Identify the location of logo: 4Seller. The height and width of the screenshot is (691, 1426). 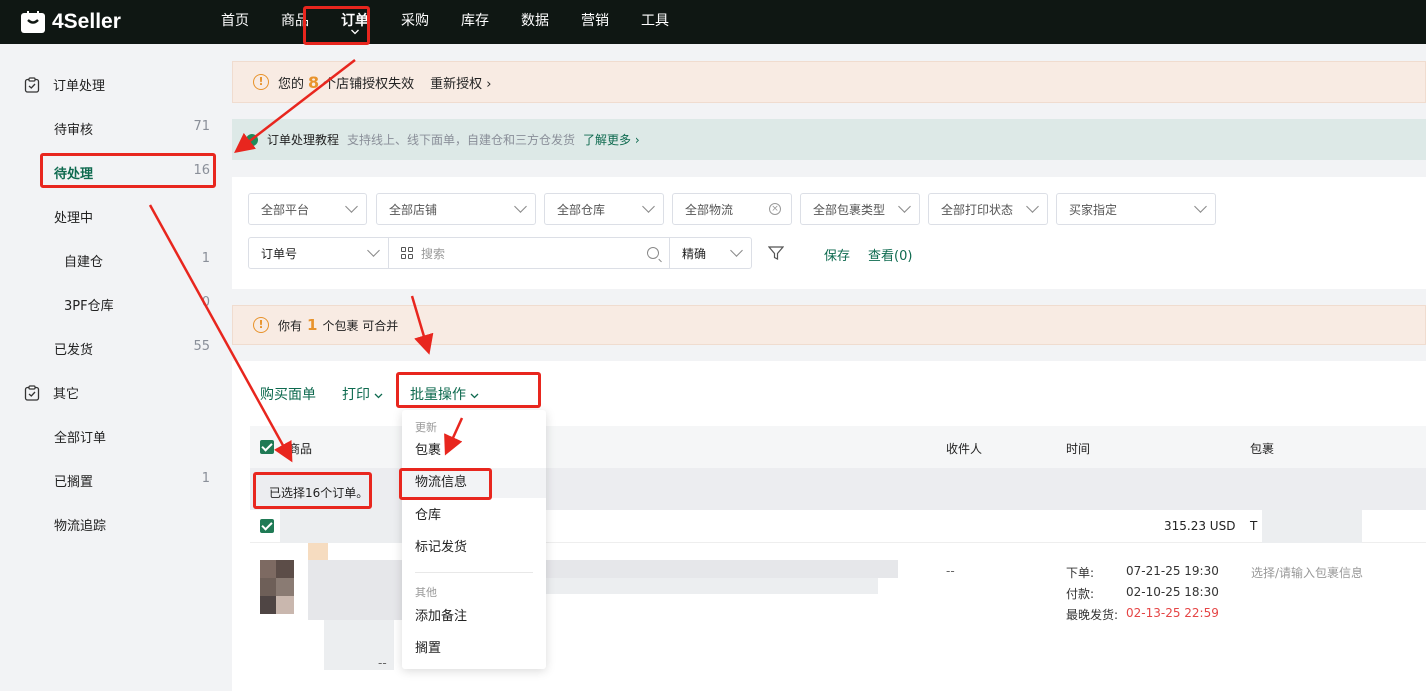
(112, 22).